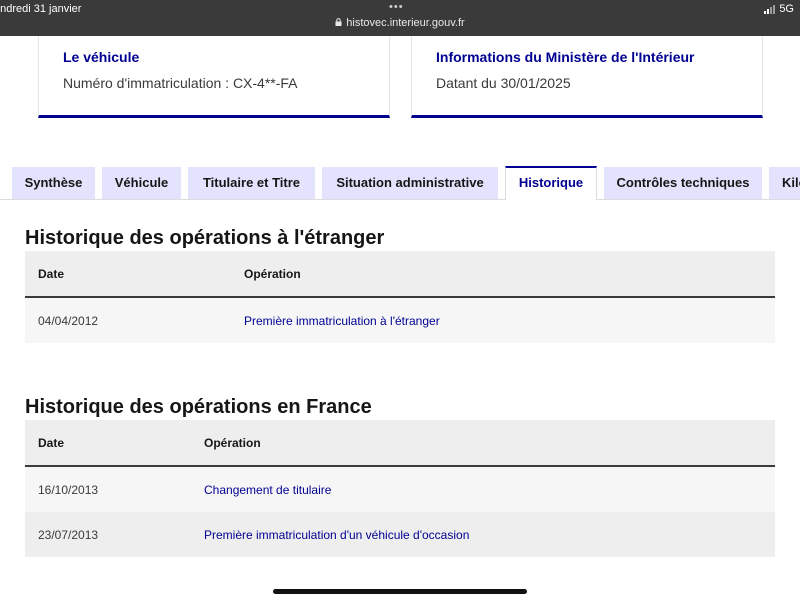 This screenshot has width=800, height=600. I want to click on row-date: 23/07/2013, so click(68, 535).